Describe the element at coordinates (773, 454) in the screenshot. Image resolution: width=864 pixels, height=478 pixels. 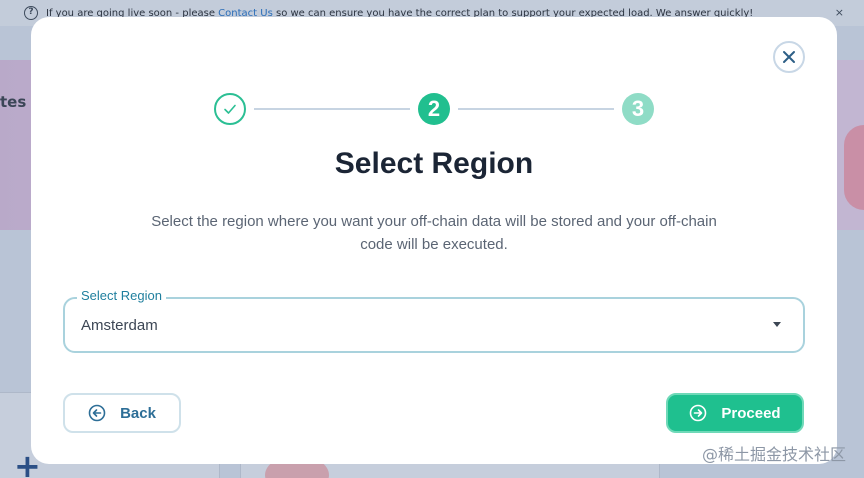
I see `watermark-text: @稀土掘金技术社区` at that location.